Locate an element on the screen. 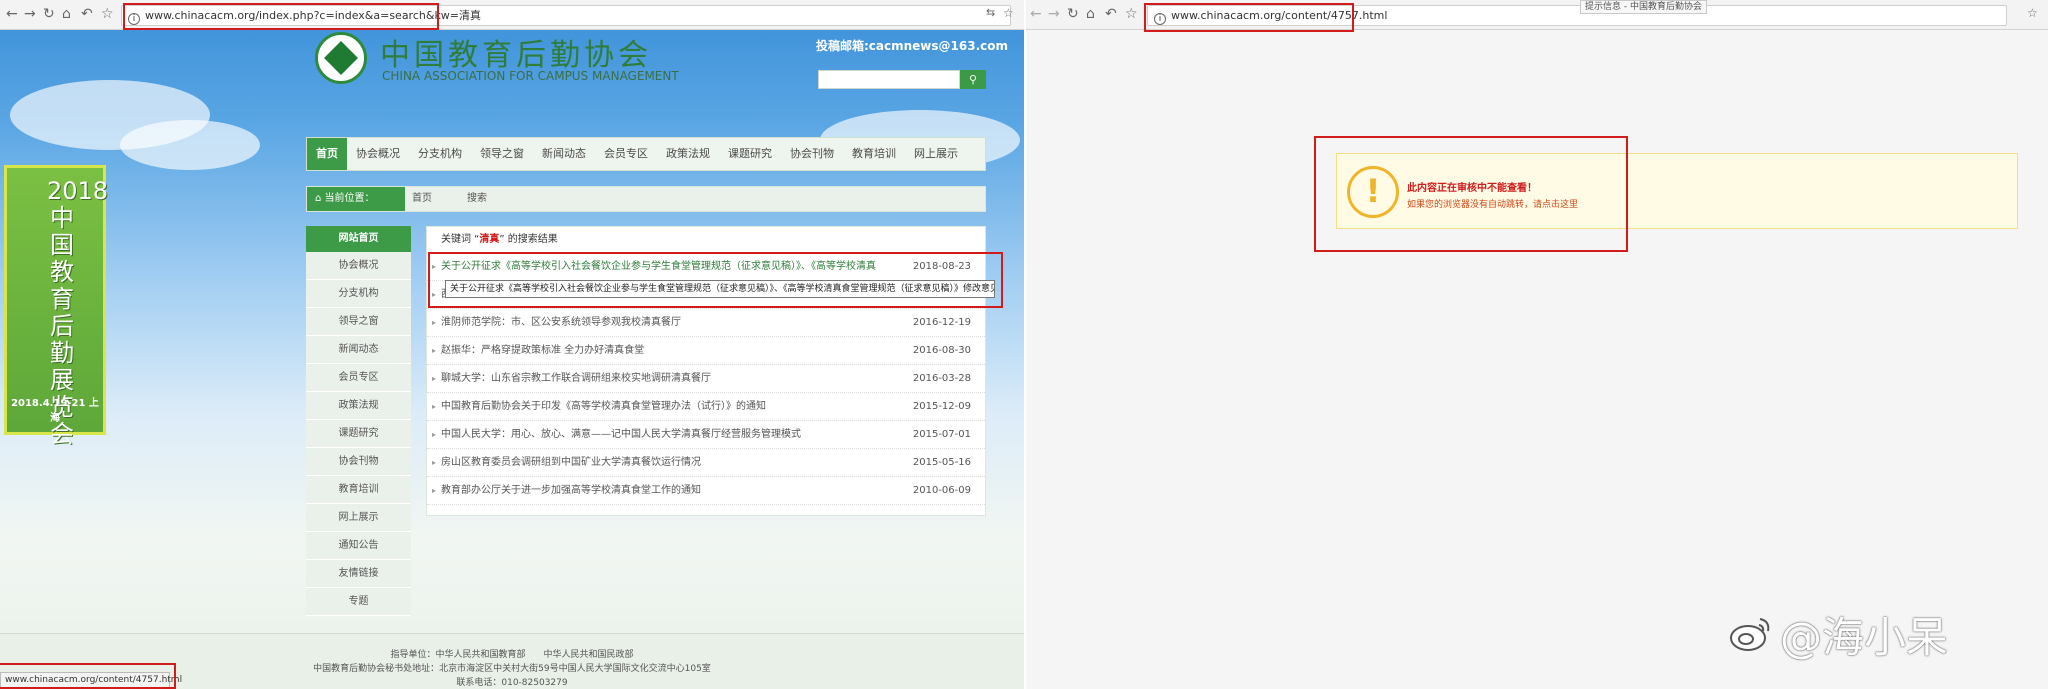  site-title-en: CHINA ASSOCIATION FOR CAMPUS MANAGEMENT is located at coordinates (530, 76).